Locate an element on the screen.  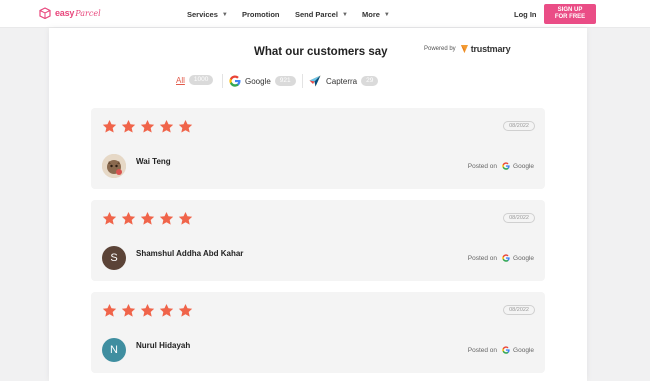
nav-promotion: Promotion is located at coordinates (261, 14).